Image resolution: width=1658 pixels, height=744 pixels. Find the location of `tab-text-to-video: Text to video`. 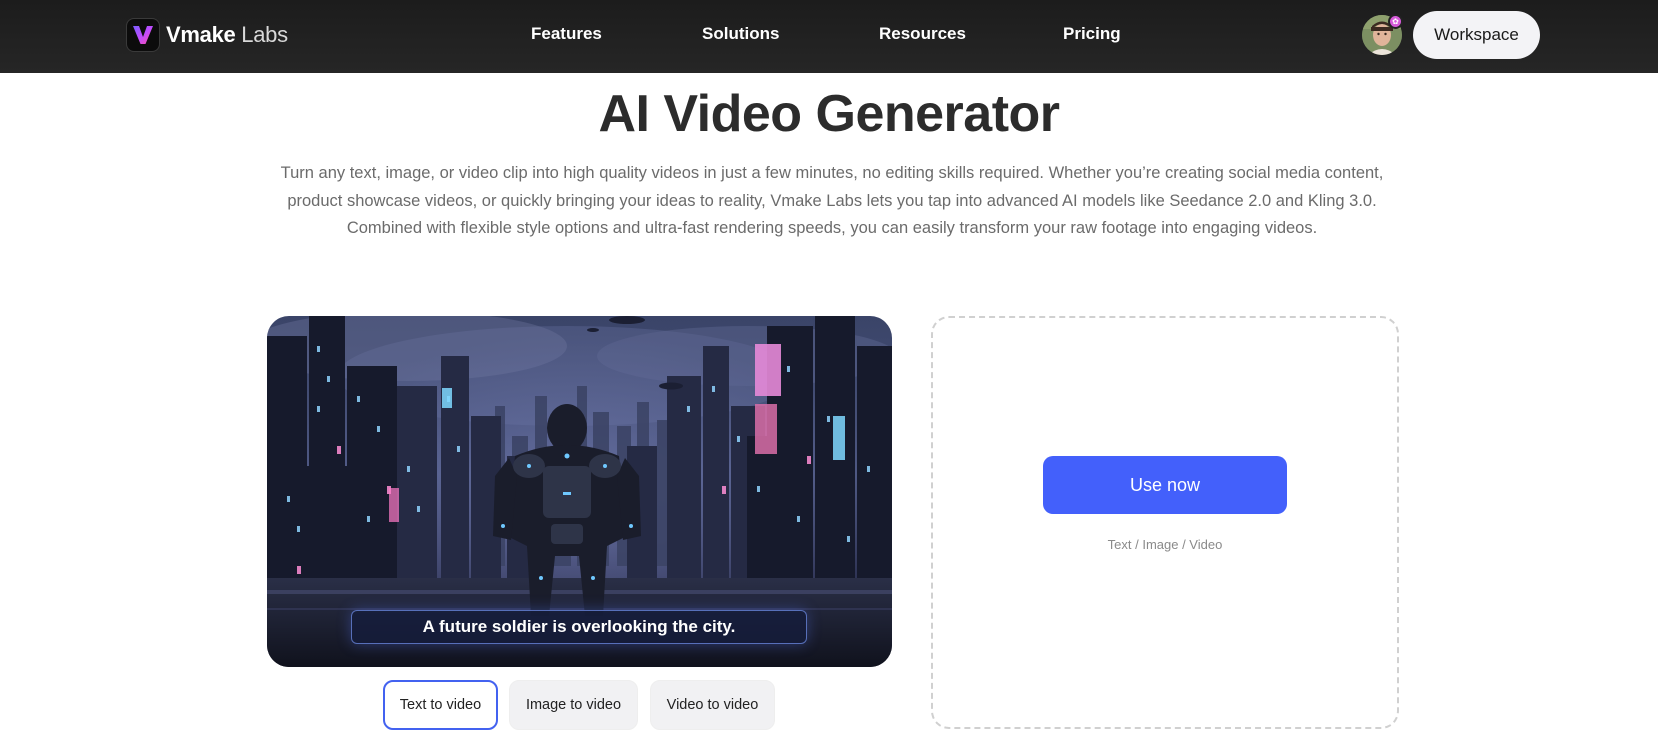

tab-text-to-video: Text to video is located at coordinates (440, 705).